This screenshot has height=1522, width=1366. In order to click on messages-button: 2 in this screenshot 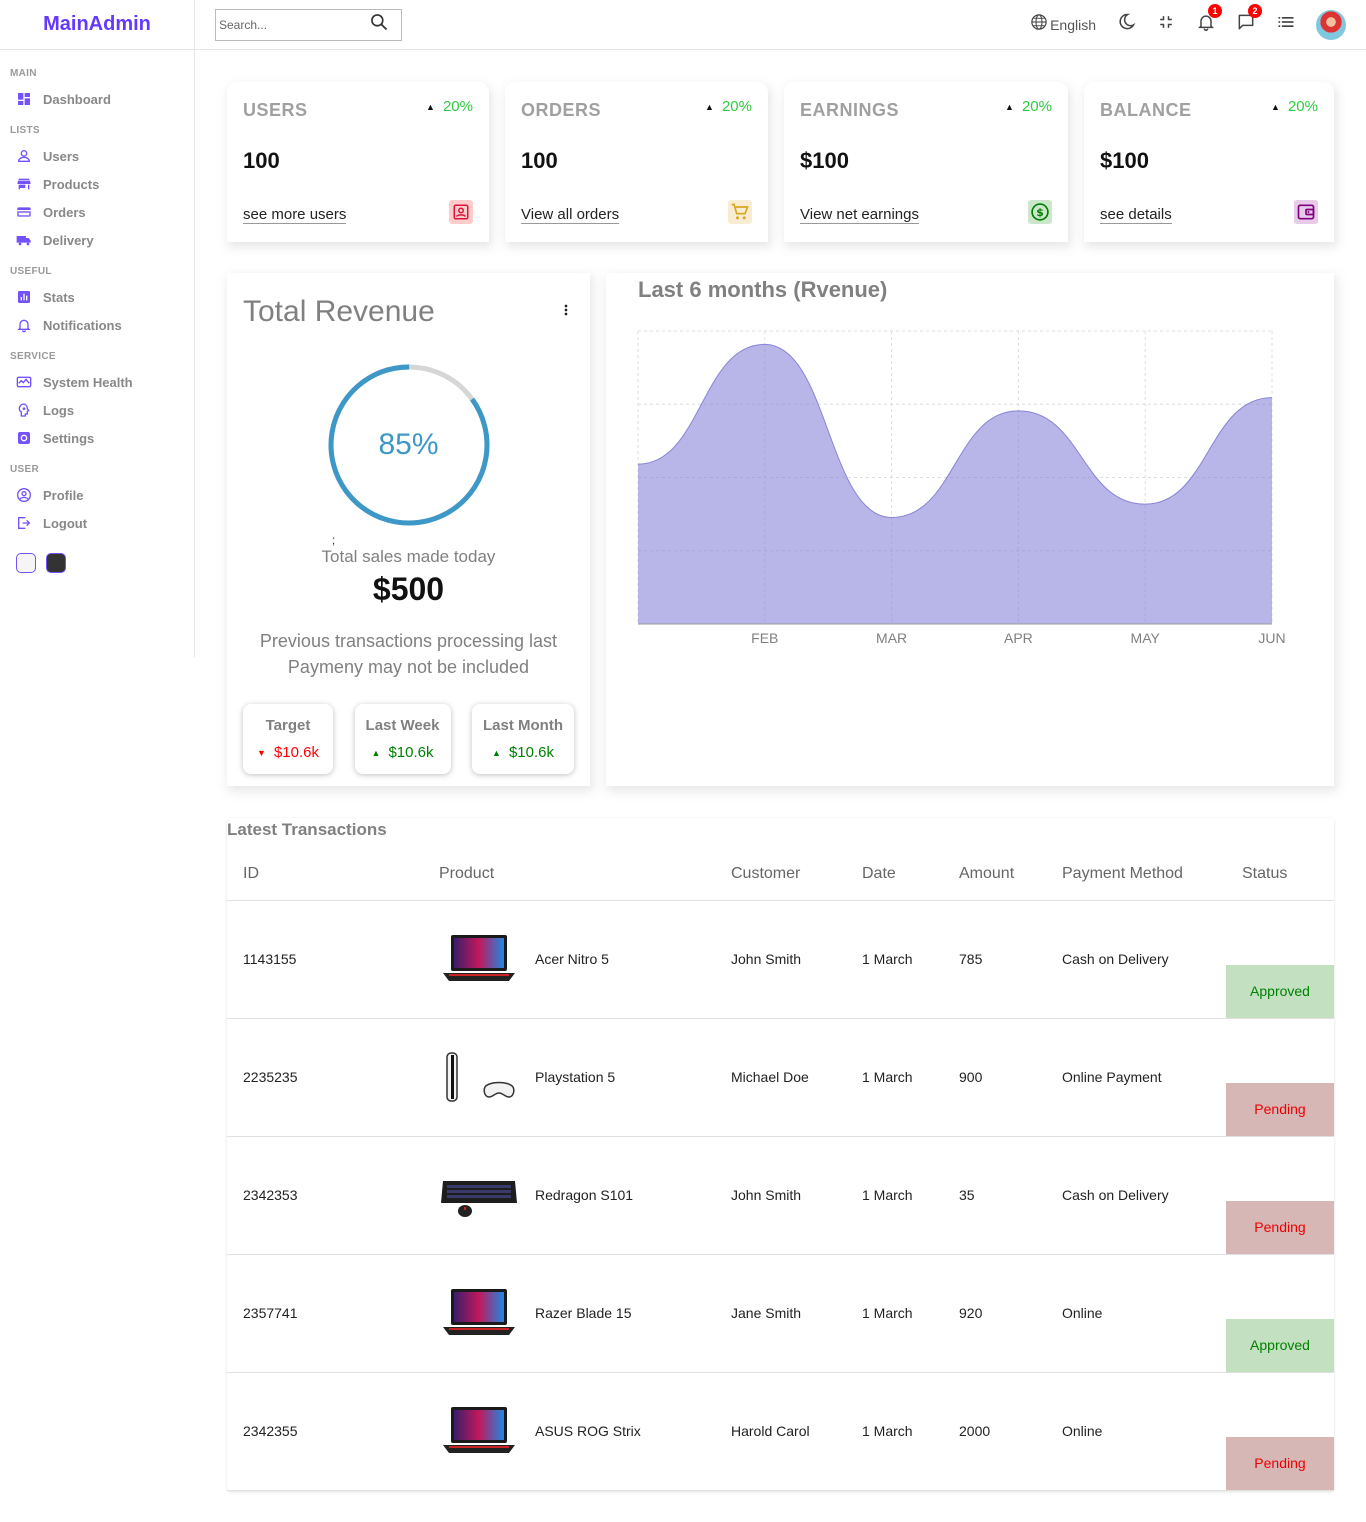, I will do `click(1249, 20)`.